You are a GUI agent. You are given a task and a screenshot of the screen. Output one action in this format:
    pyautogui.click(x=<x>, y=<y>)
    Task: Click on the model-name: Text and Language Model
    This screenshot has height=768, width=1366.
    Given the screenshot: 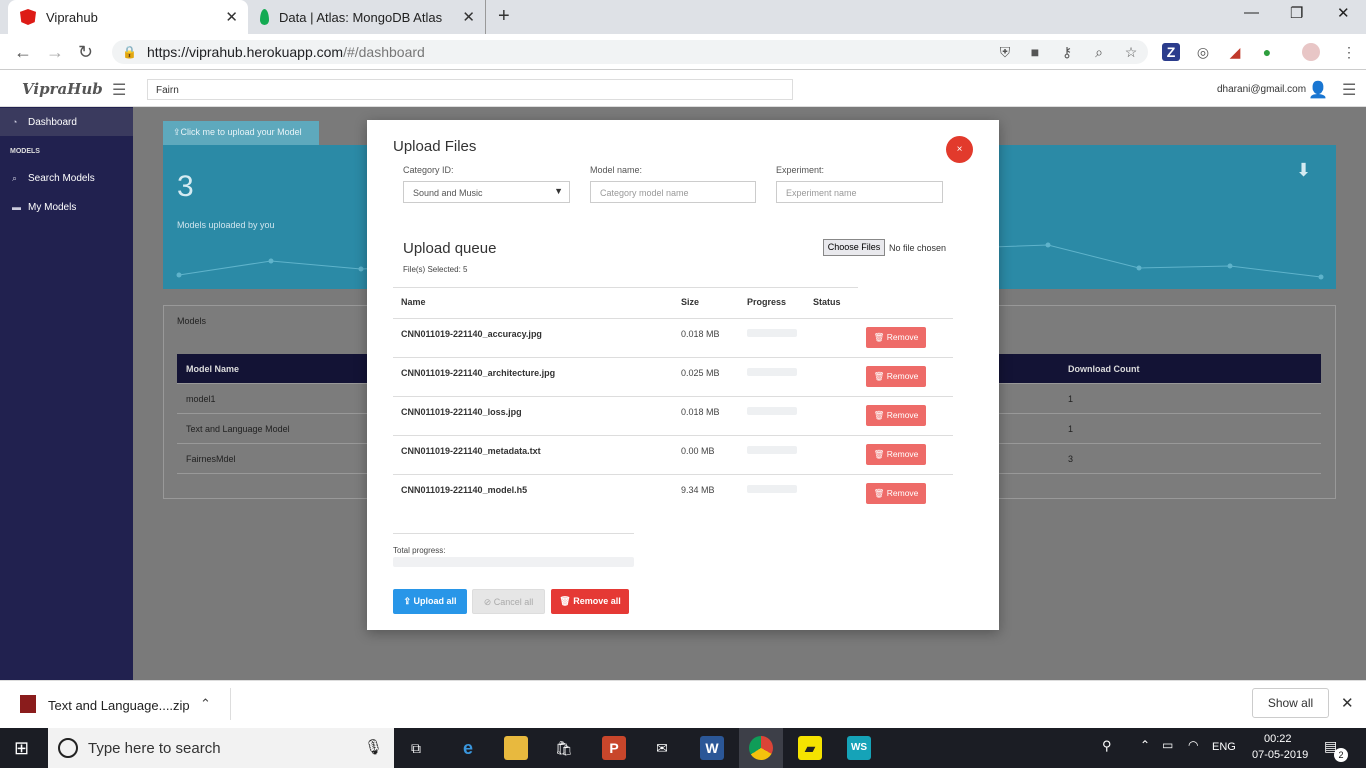 What is the action you would take?
    pyautogui.click(x=238, y=429)
    